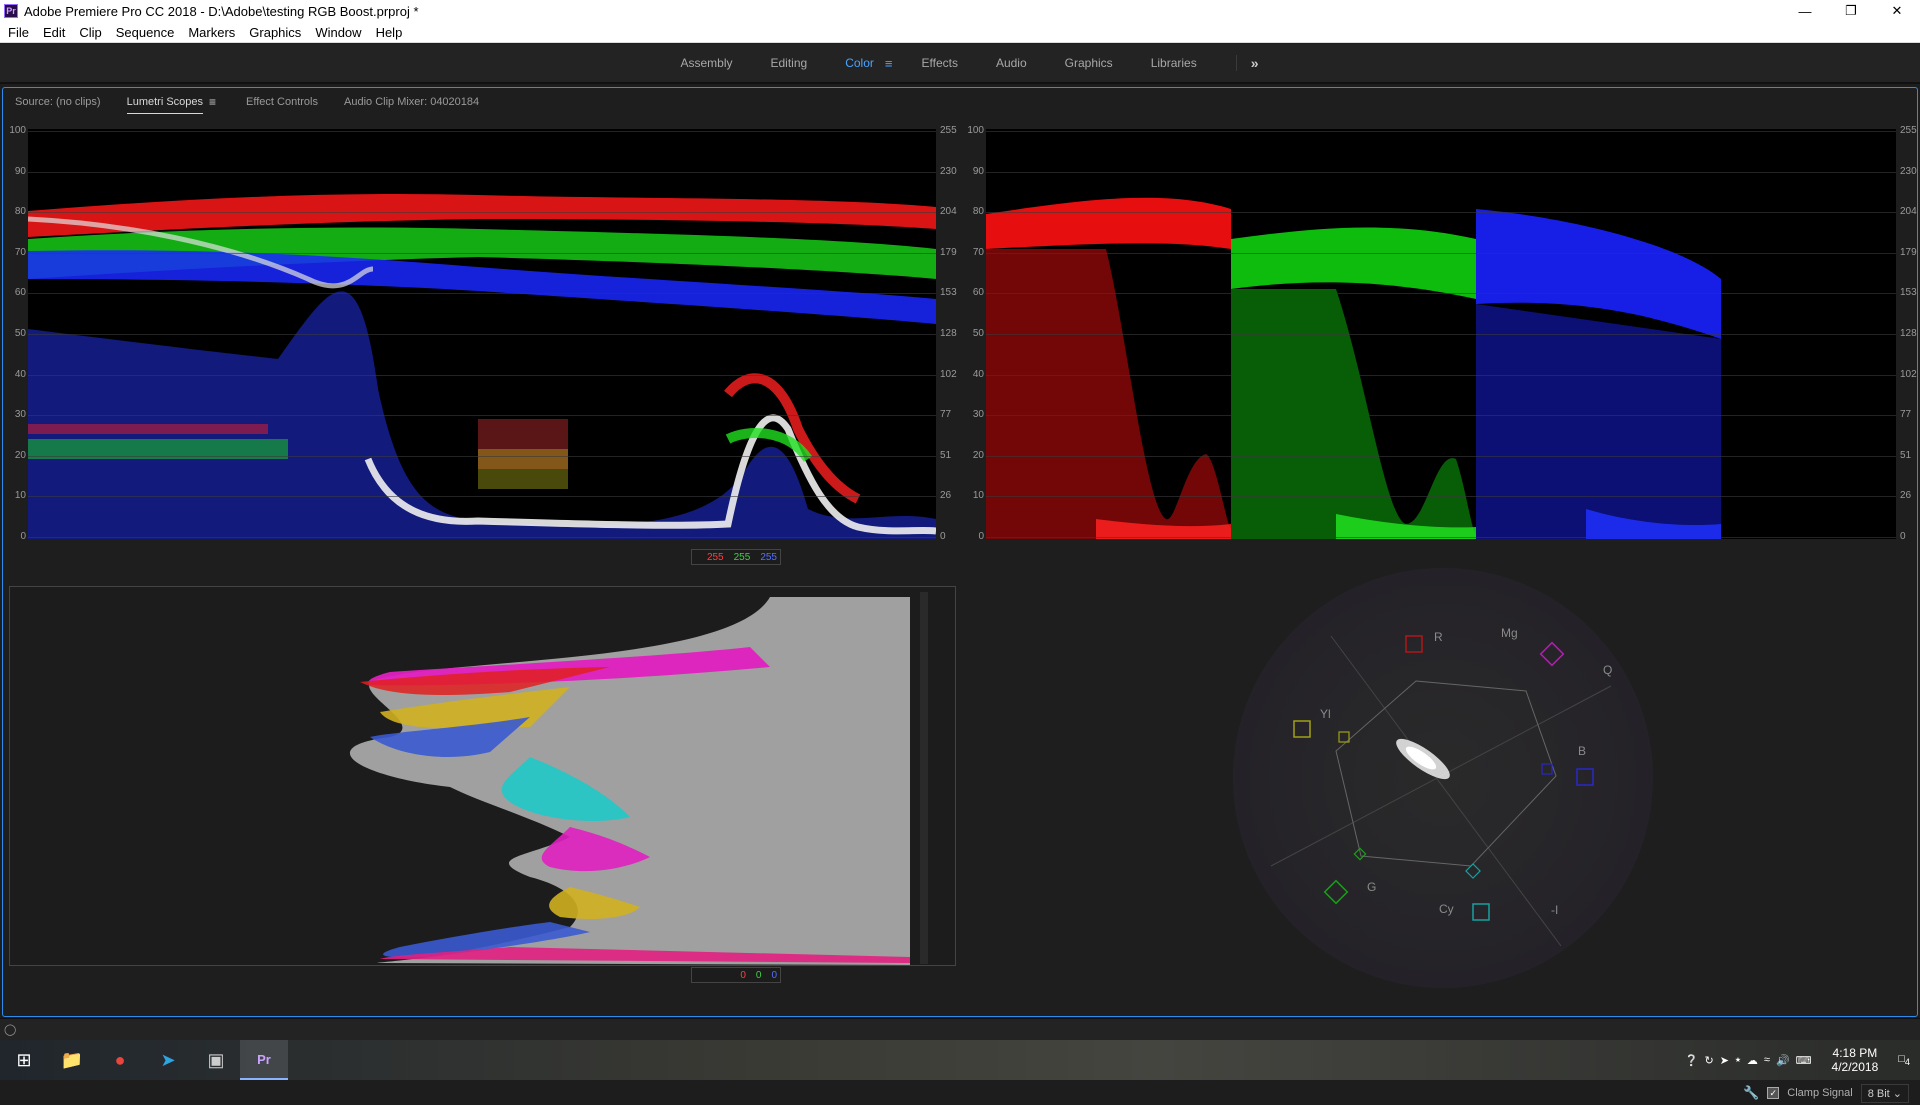 The height and width of the screenshot is (1105, 1920). What do you see at coordinates (282, 102) in the screenshot?
I see `tab-effect-controls: Effect Controls` at bounding box center [282, 102].